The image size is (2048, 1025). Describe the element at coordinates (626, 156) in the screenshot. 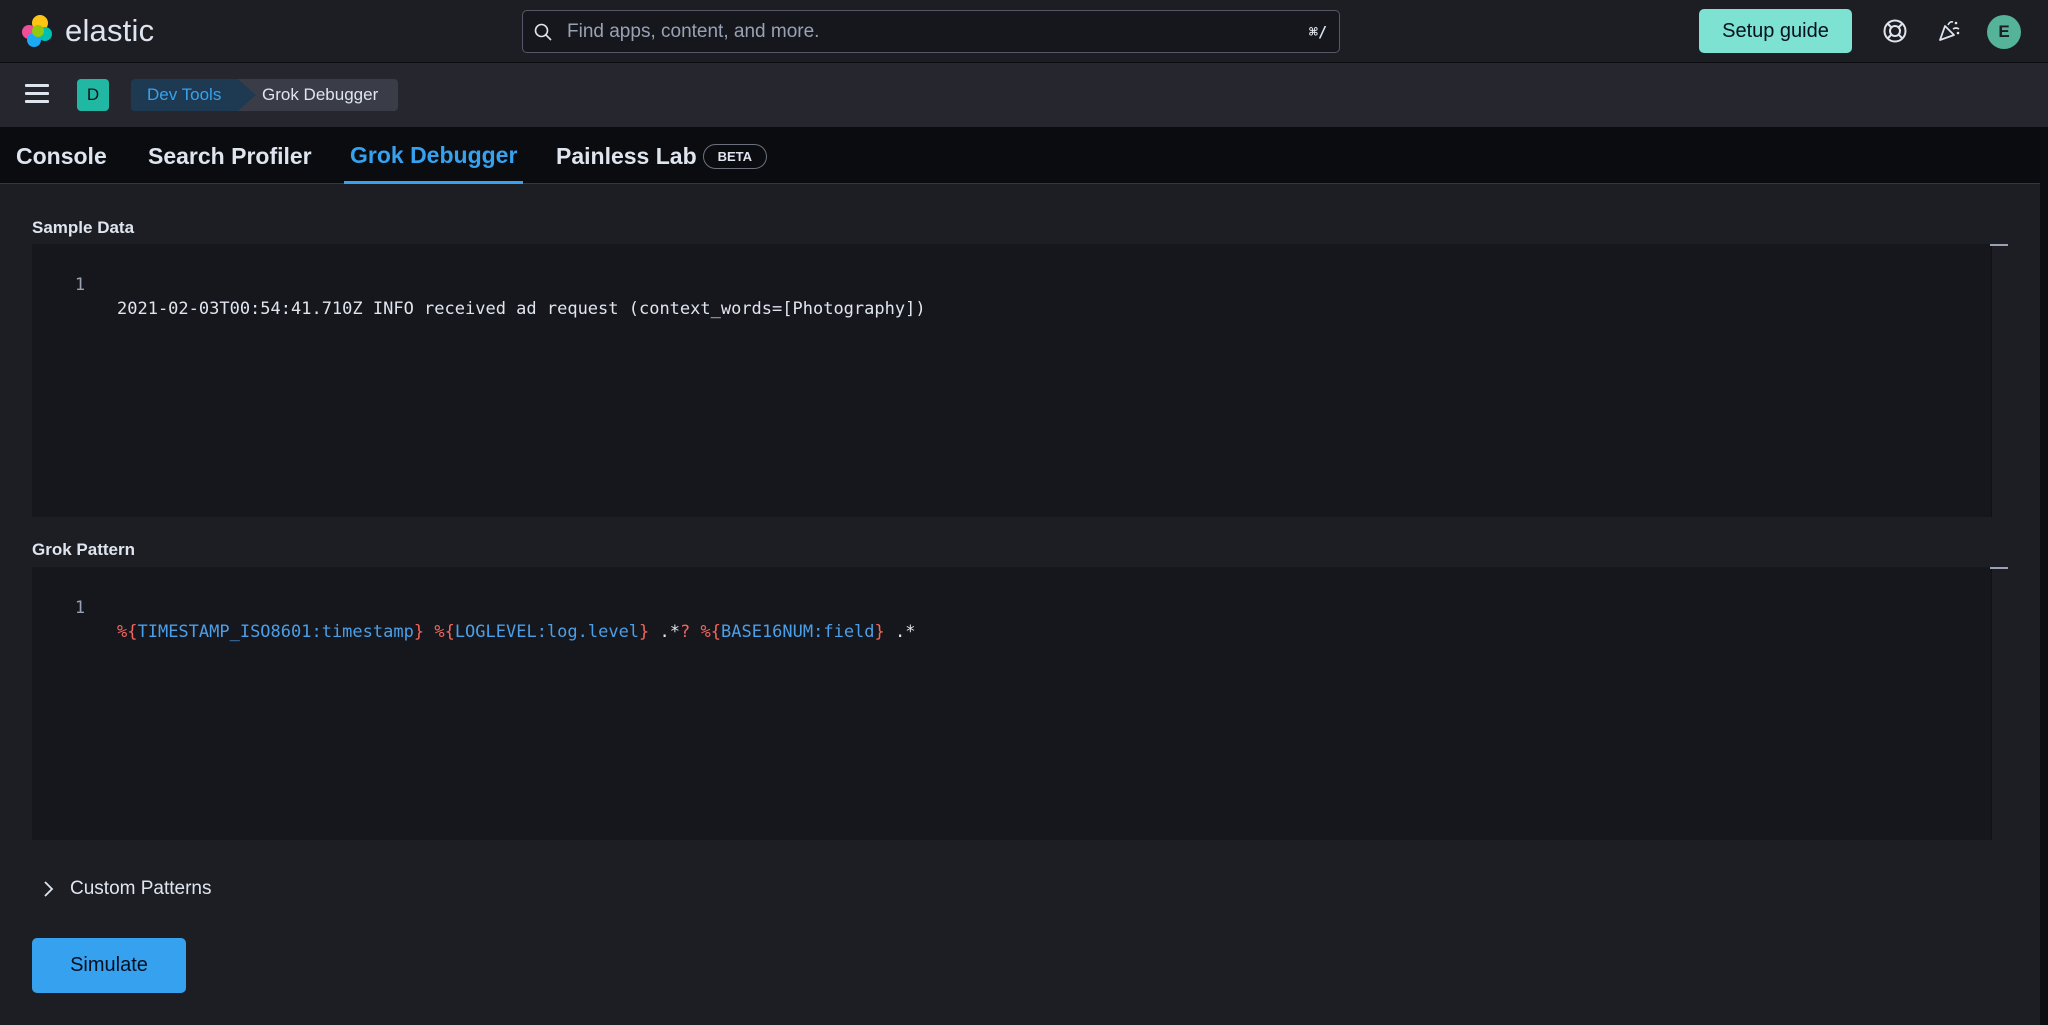

I see `tab-label: Painless Lab` at that location.